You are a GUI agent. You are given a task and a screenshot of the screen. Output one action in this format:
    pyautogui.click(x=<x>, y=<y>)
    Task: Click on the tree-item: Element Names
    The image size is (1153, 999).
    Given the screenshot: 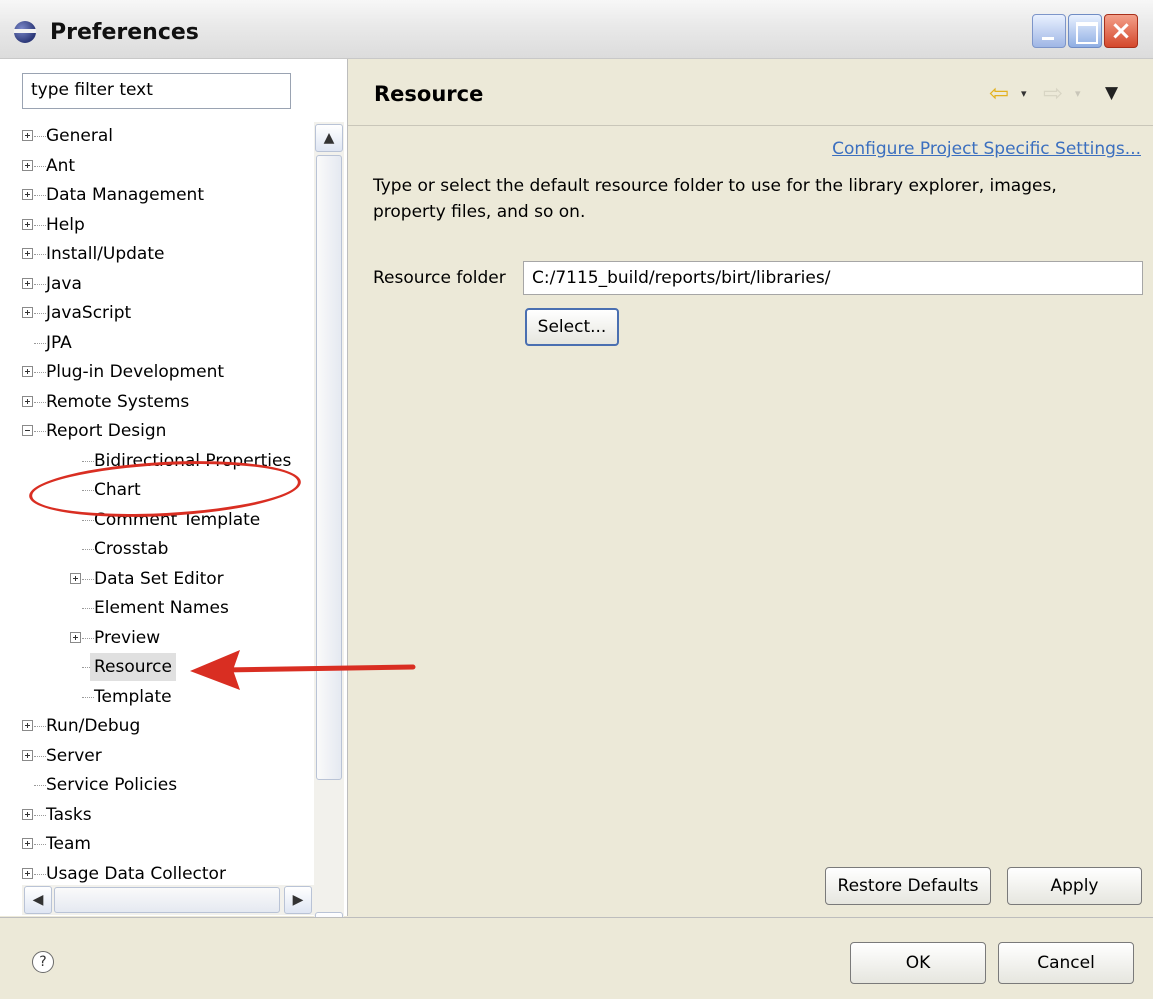 What is the action you would take?
    pyautogui.click(x=168, y=608)
    